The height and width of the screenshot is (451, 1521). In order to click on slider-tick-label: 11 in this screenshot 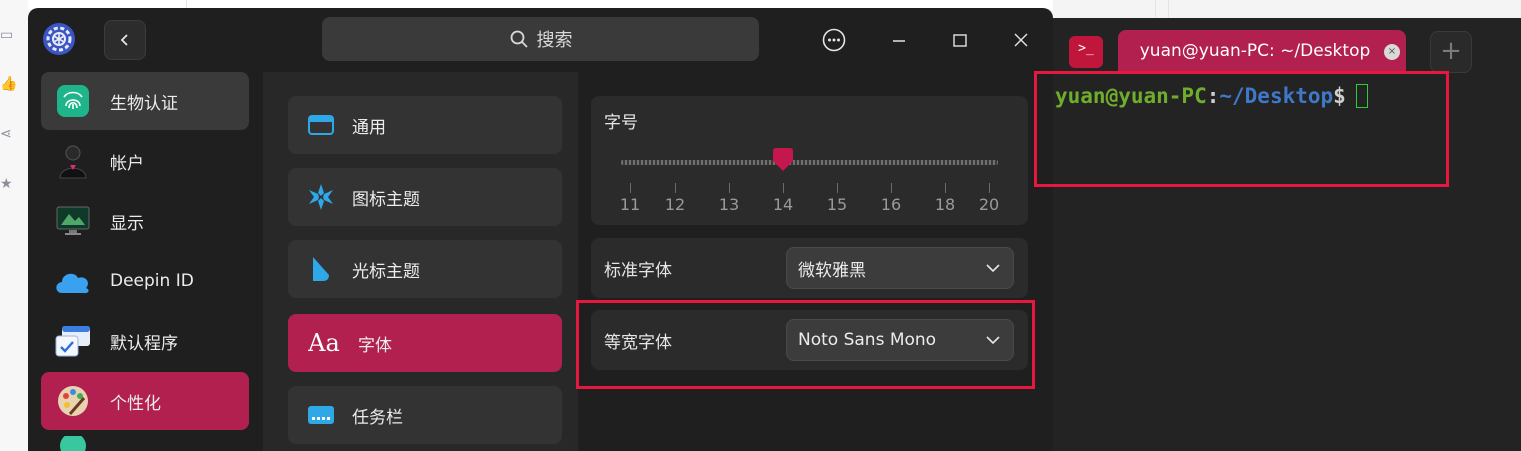, I will do `click(630, 204)`.